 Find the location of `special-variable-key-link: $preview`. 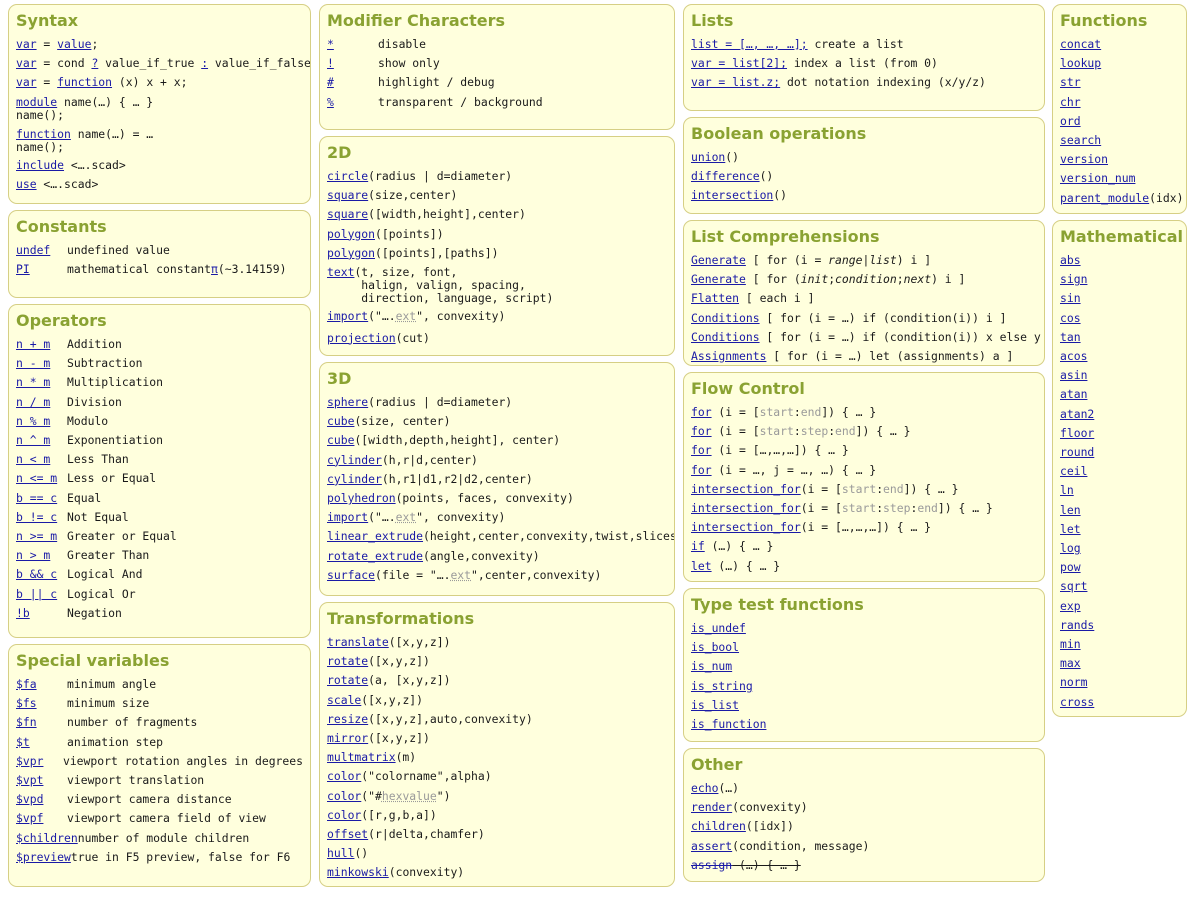

special-variable-key-link: $preview is located at coordinates (43, 857).